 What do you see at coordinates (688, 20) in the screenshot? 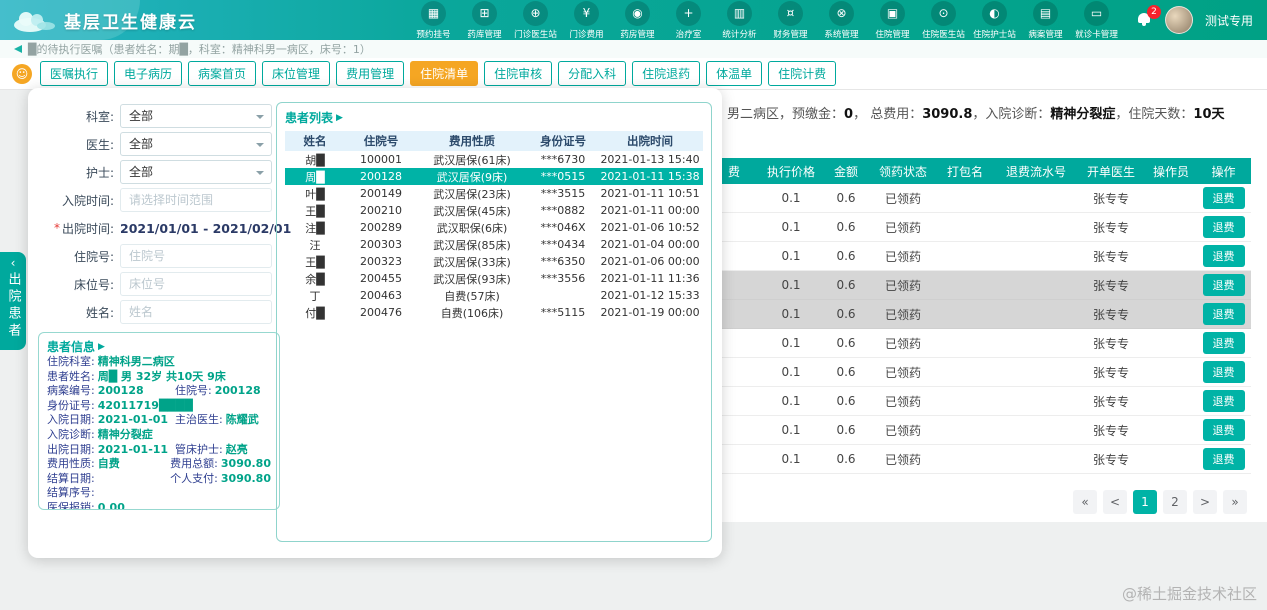
I see `nav-item-treatment-room: + 治疗室` at bounding box center [688, 20].